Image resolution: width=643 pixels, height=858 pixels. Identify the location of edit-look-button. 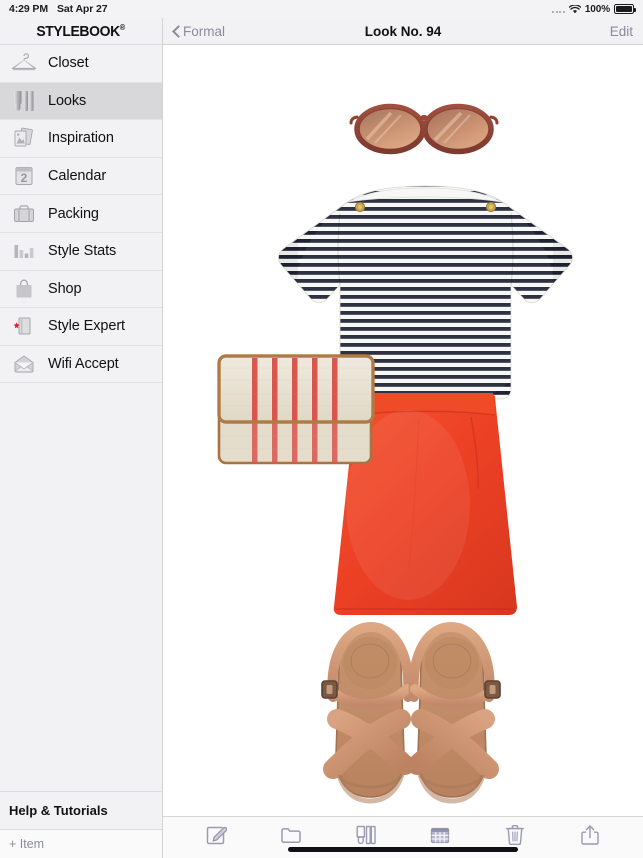
(216, 837).